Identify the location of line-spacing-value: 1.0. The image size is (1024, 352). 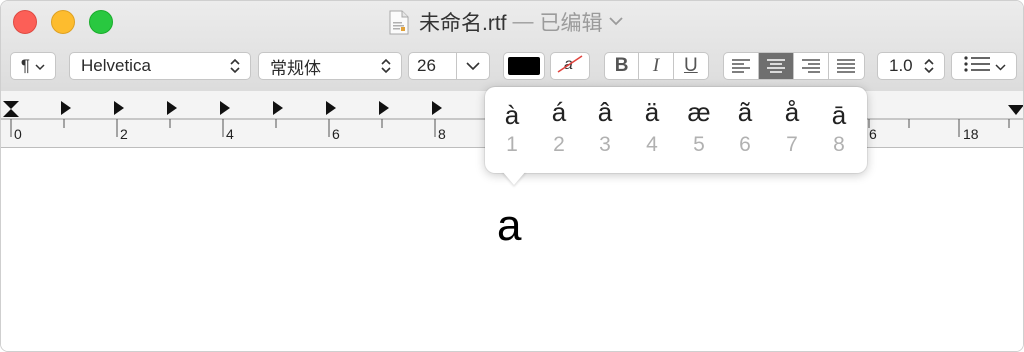
(901, 65).